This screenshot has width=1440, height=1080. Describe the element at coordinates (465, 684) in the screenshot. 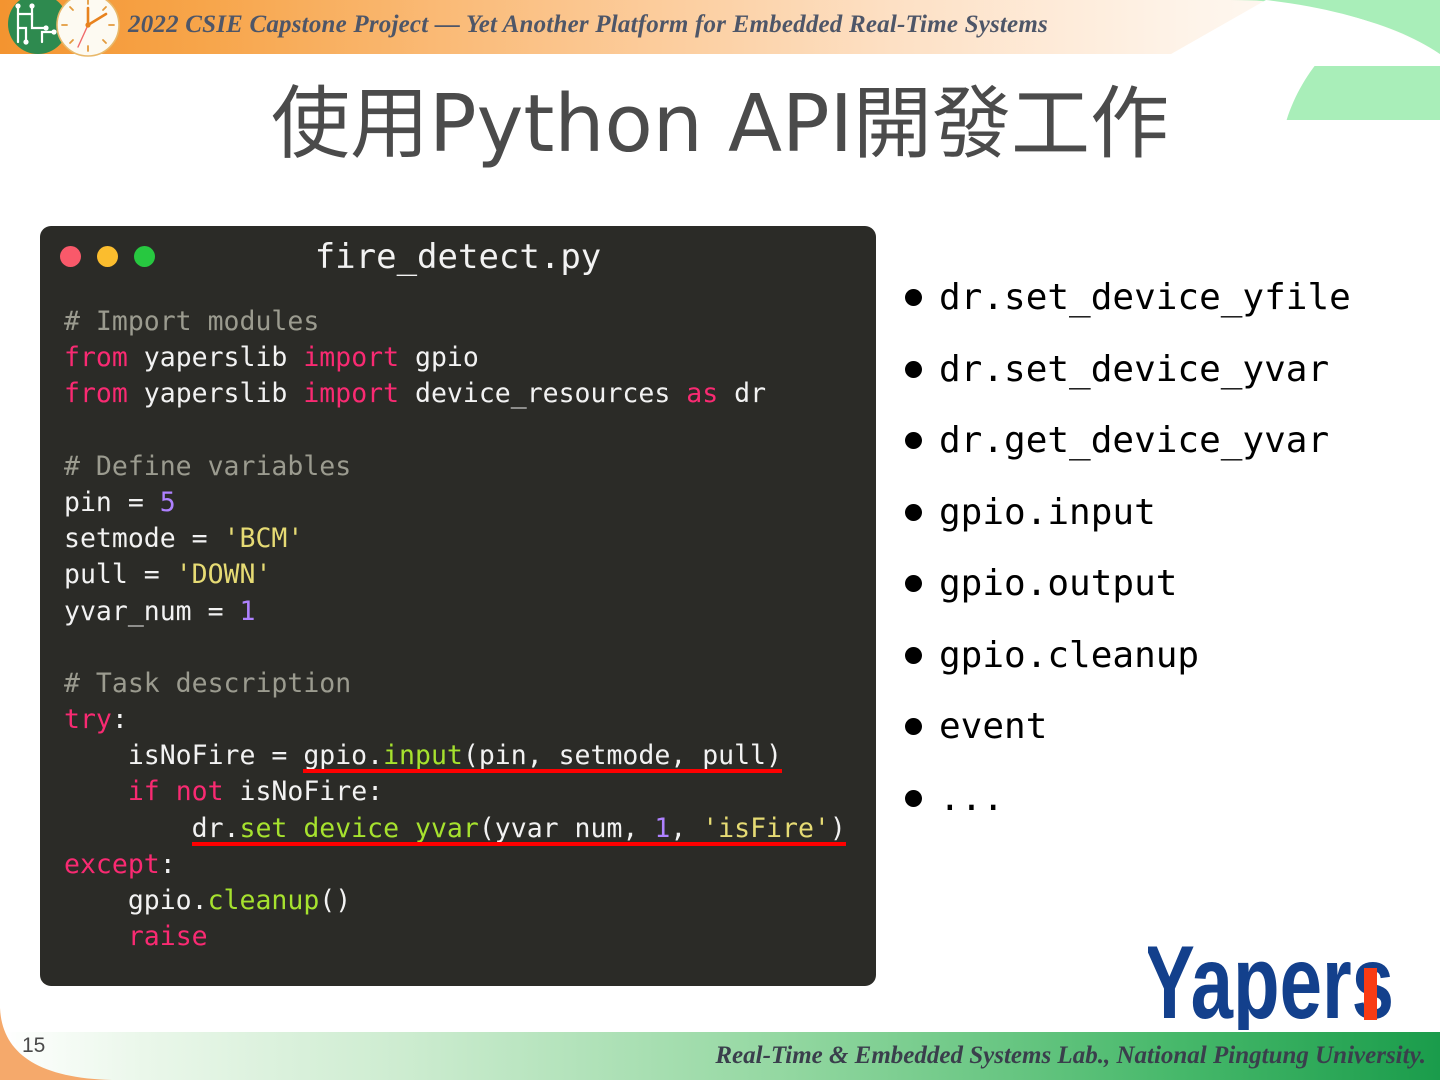

I see `code-line: # Task description` at that location.